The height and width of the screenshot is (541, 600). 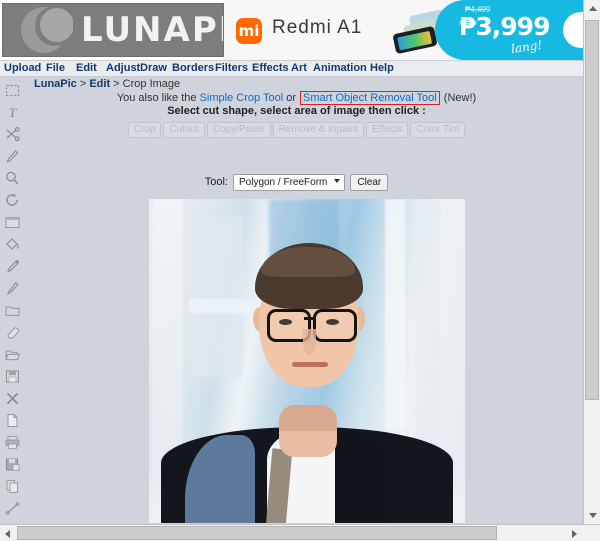 I want to click on chevron-down-icon, so click(x=337, y=181).